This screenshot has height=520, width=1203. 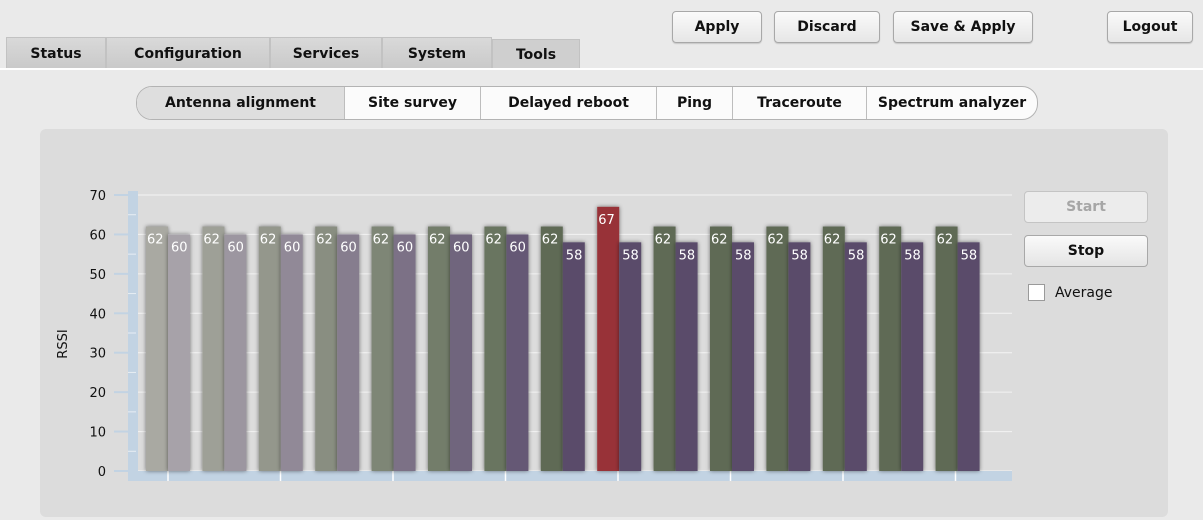 I want to click on average-checkbox, so click(x=1036, y=292).